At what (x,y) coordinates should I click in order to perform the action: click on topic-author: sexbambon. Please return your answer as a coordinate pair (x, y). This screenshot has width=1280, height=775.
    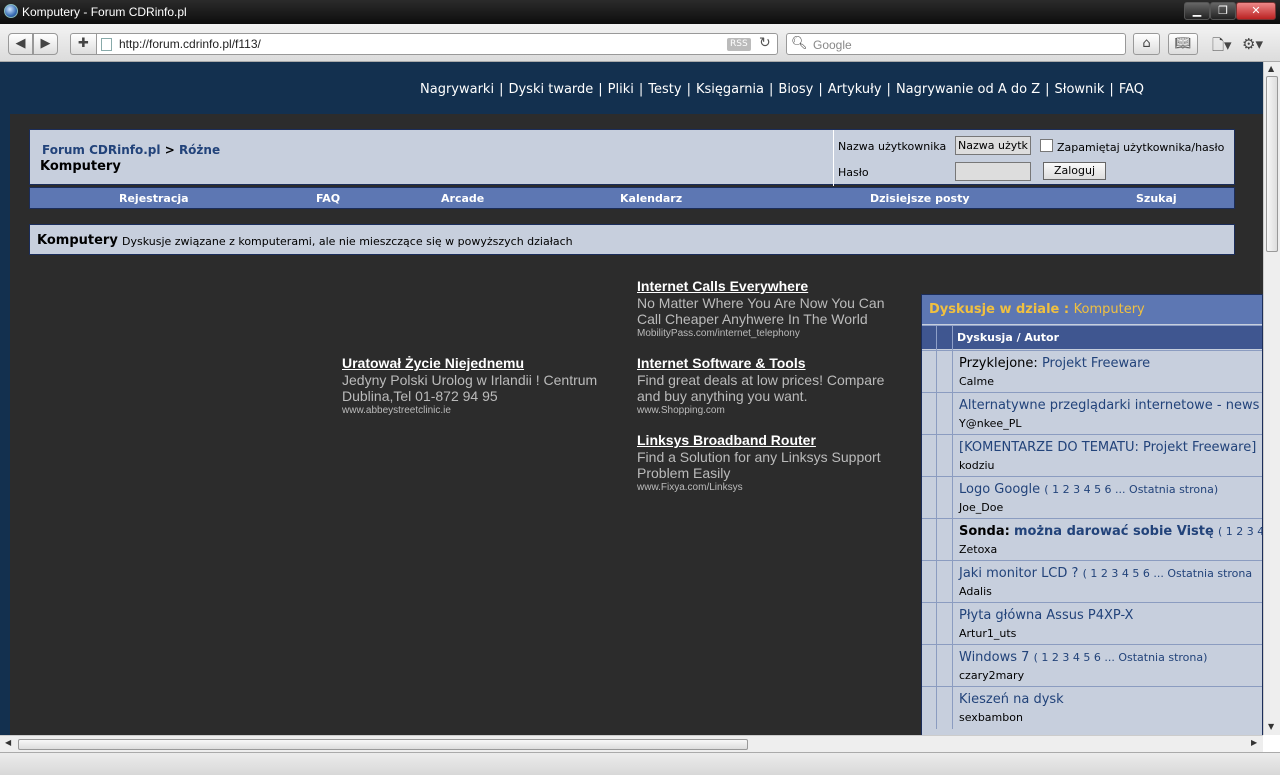
    Looking at the image, I should click on (991, 717).